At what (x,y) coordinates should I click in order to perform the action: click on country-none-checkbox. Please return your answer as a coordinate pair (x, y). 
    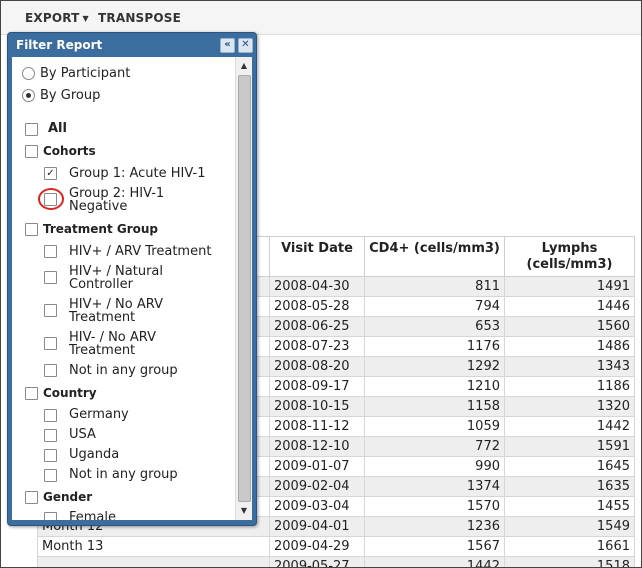
    Looking at the image, I should click on (50, 475).